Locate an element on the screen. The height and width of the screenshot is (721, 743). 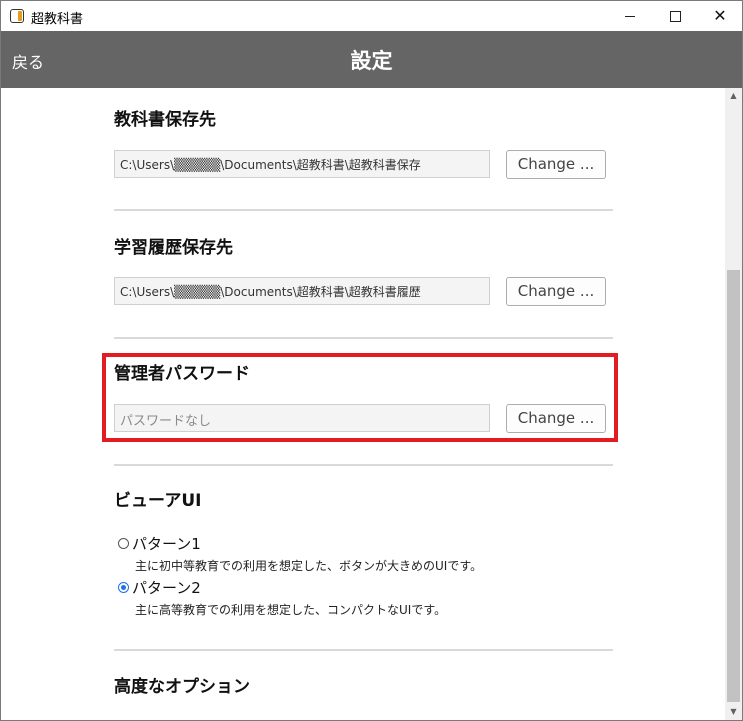
history-path-field: C:\Users\▒▒▒▒▒\Documents\超教科書\超教科書履歴 is located at coordinates (302, 291).